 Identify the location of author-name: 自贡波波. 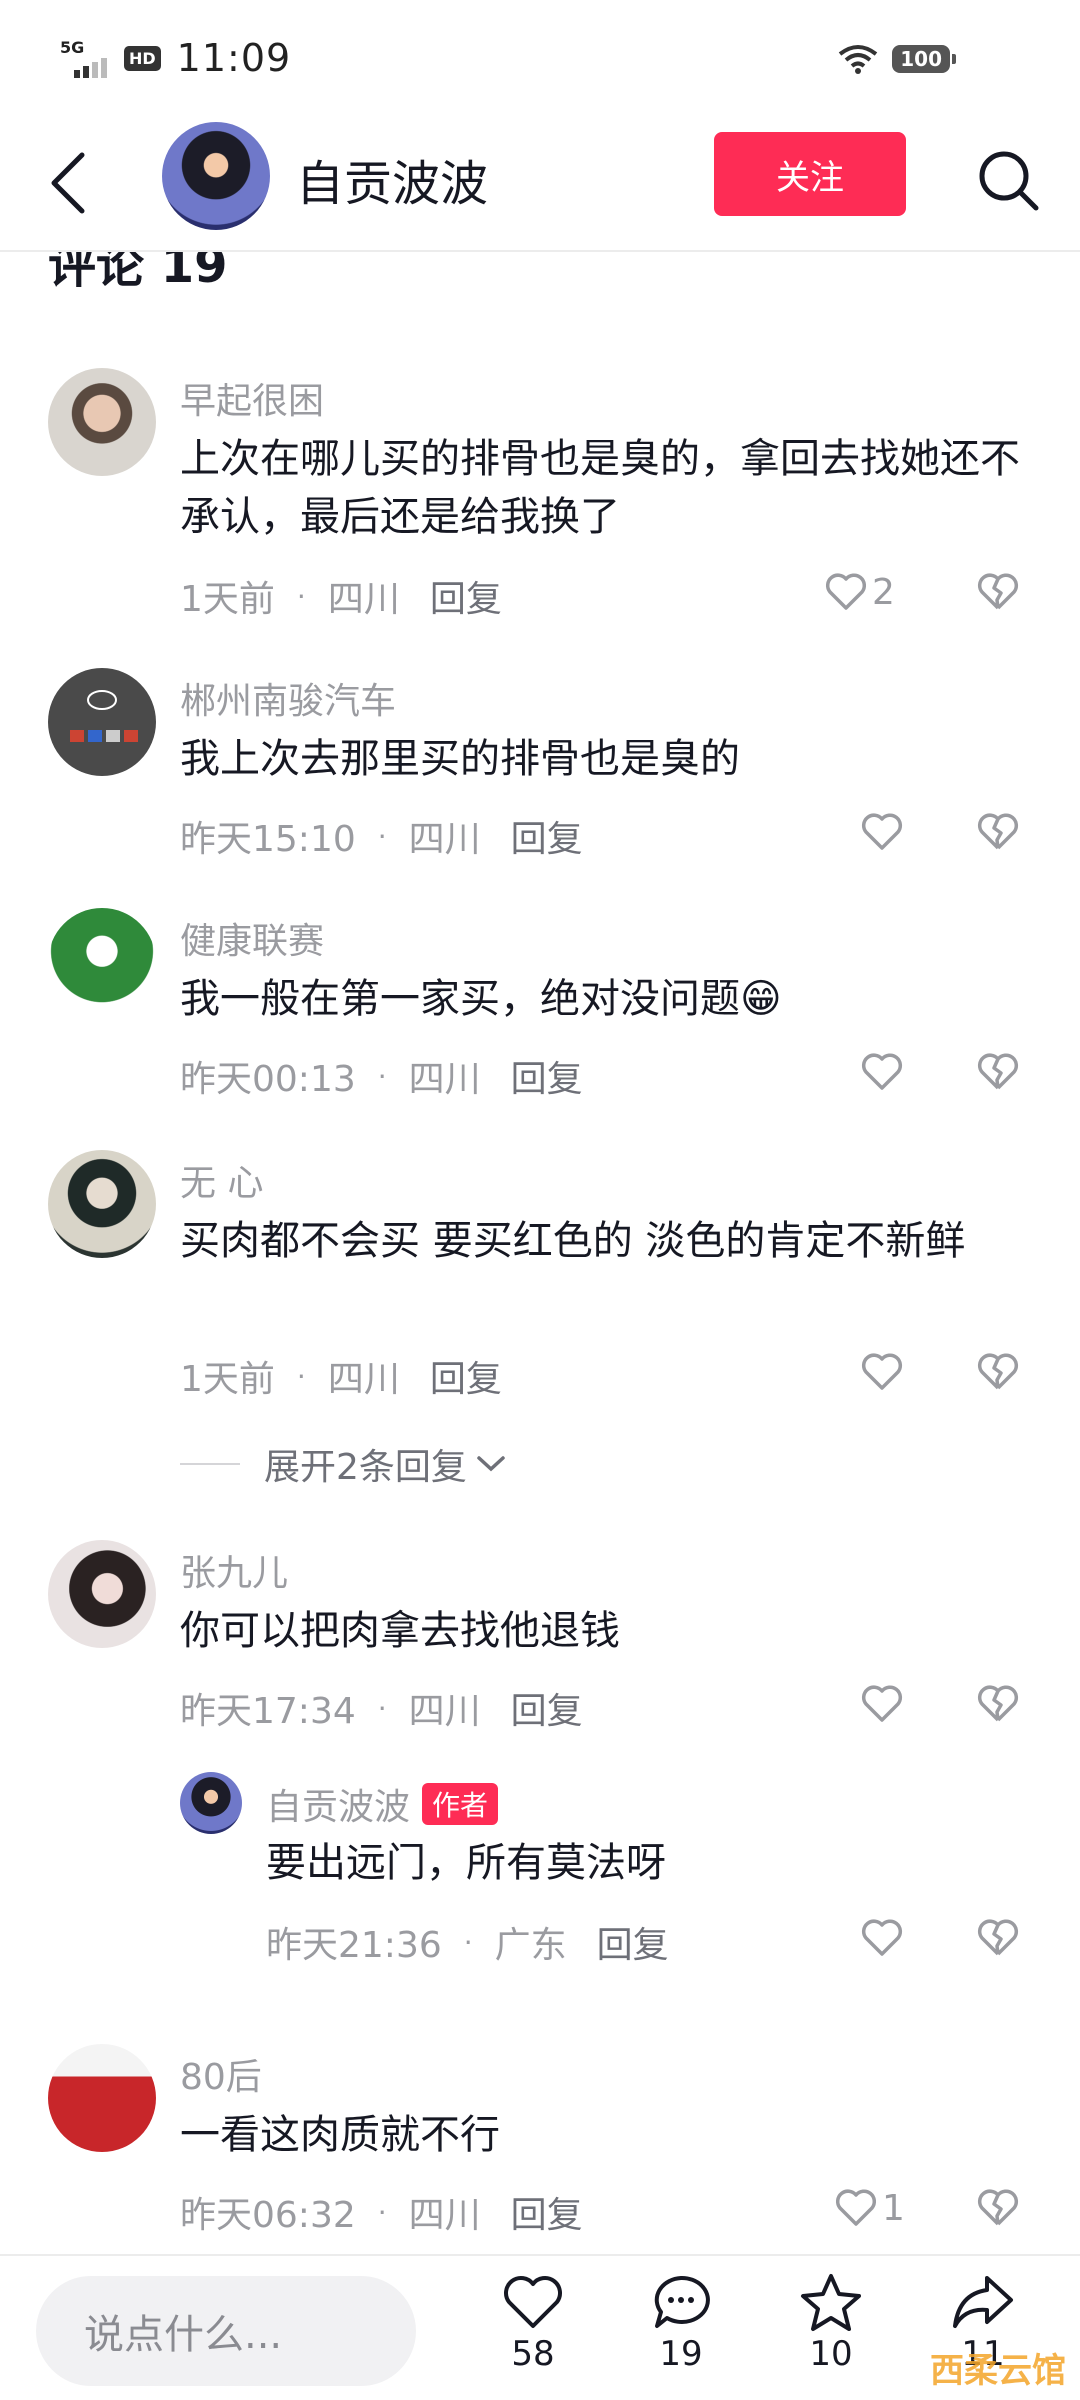
(392, 179).